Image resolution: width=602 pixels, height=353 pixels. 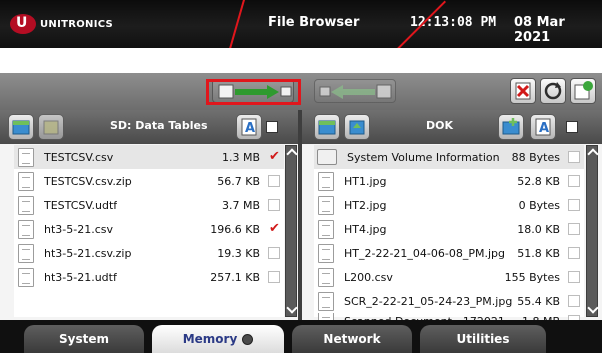 I want to click on file-name: ht3-5-21.csv.zip, so click(x=88, y=253).